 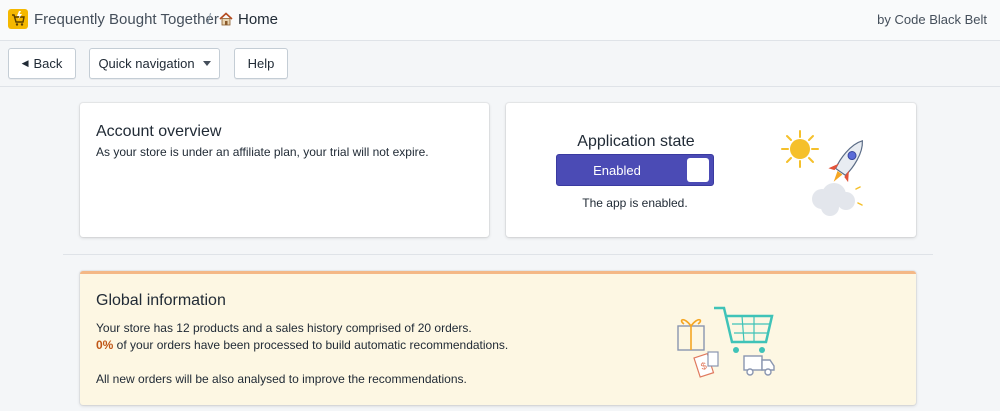 What do you see at coordinates (822, 172) in the screenshot?
I see `rocket-illustration-icon` at bounding box center [822, 172].